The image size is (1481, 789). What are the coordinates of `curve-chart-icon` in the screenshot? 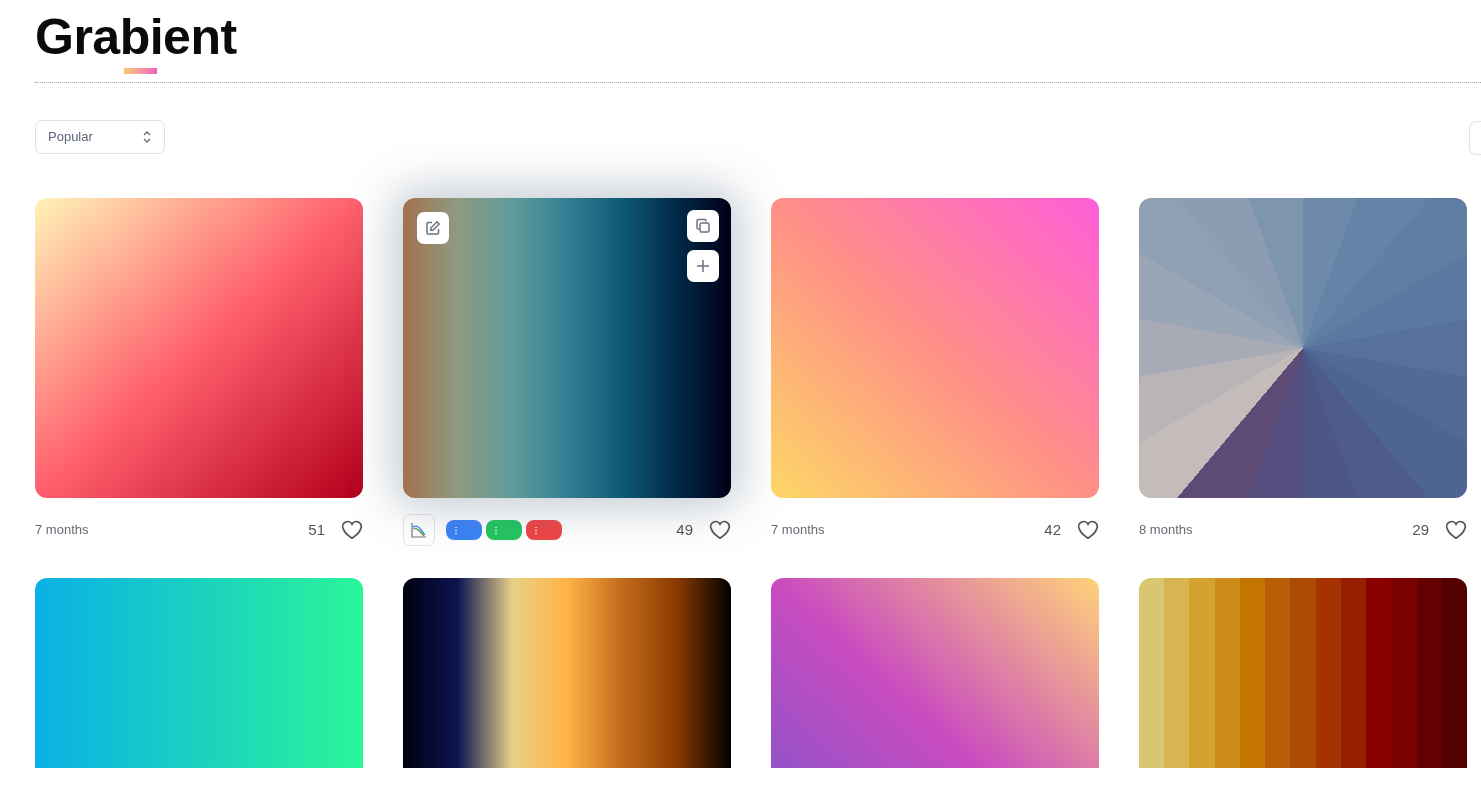 It's located at (419, 530).